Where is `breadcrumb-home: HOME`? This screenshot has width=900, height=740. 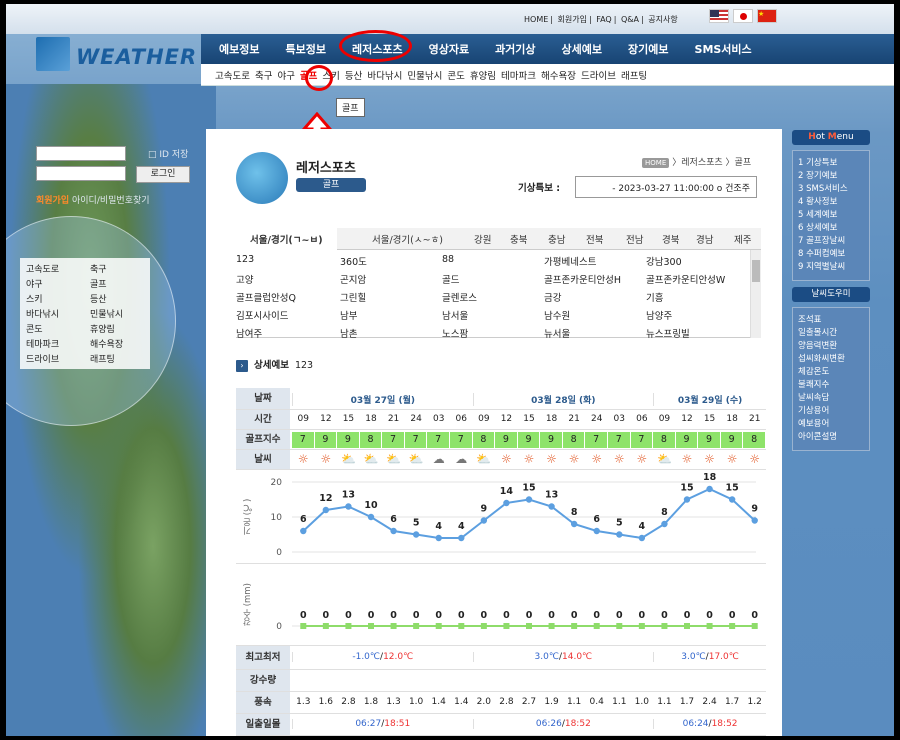 breadcrumb-home: HOME is located at coordinates (656, 163).